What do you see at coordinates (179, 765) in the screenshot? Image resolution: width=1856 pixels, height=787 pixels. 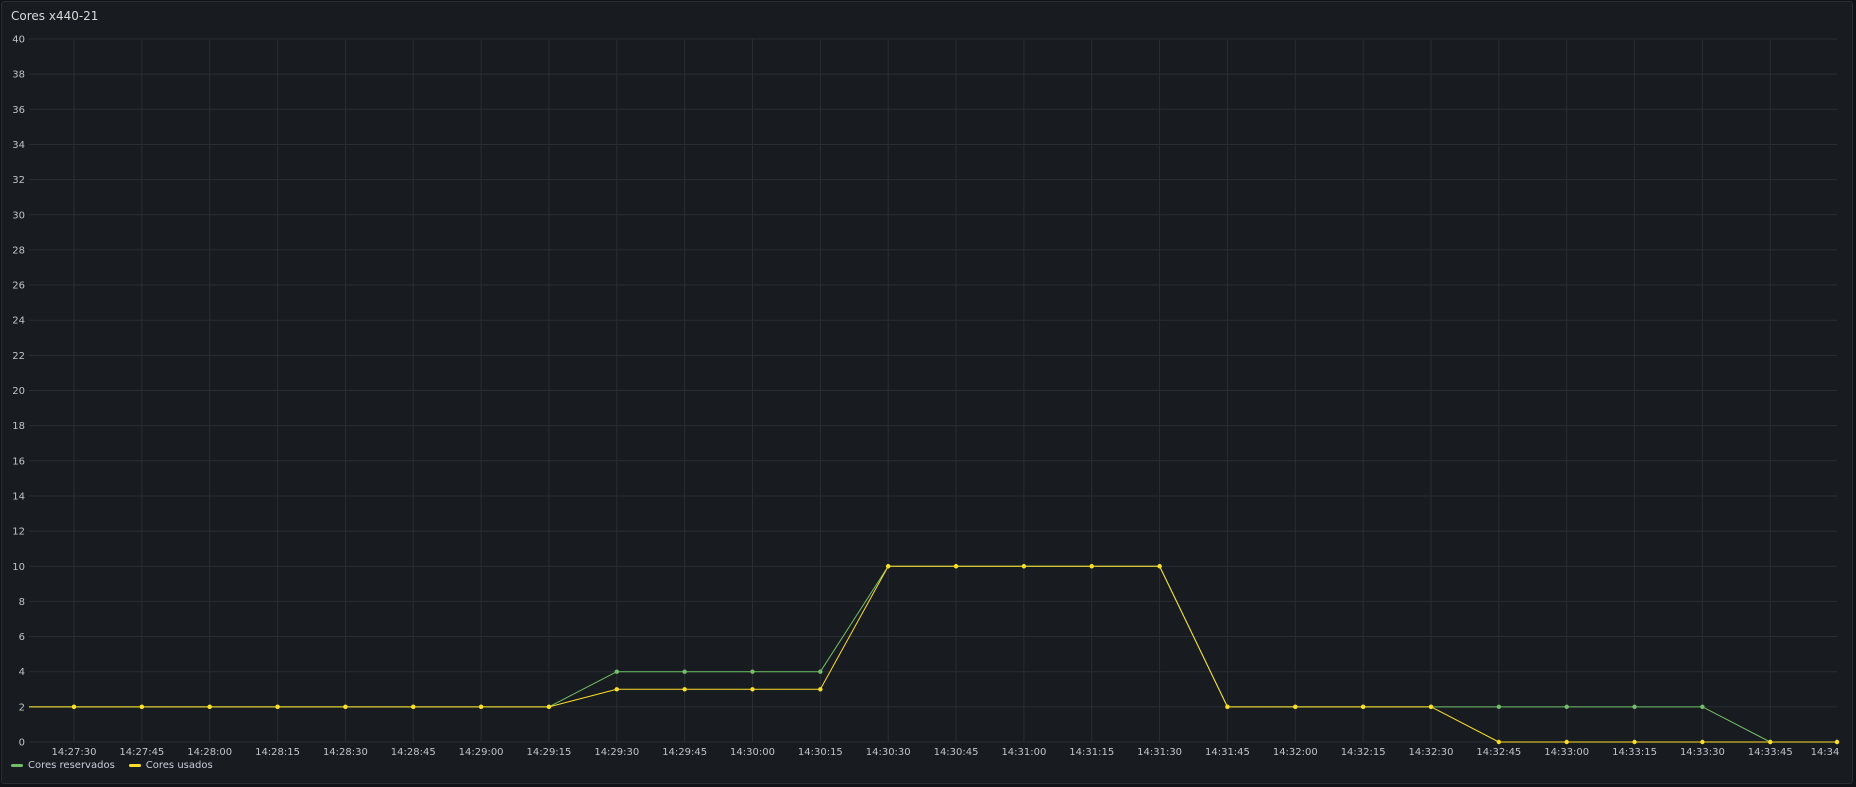 I see `legend-label: Cores usados` at bounding box center [179, 765].